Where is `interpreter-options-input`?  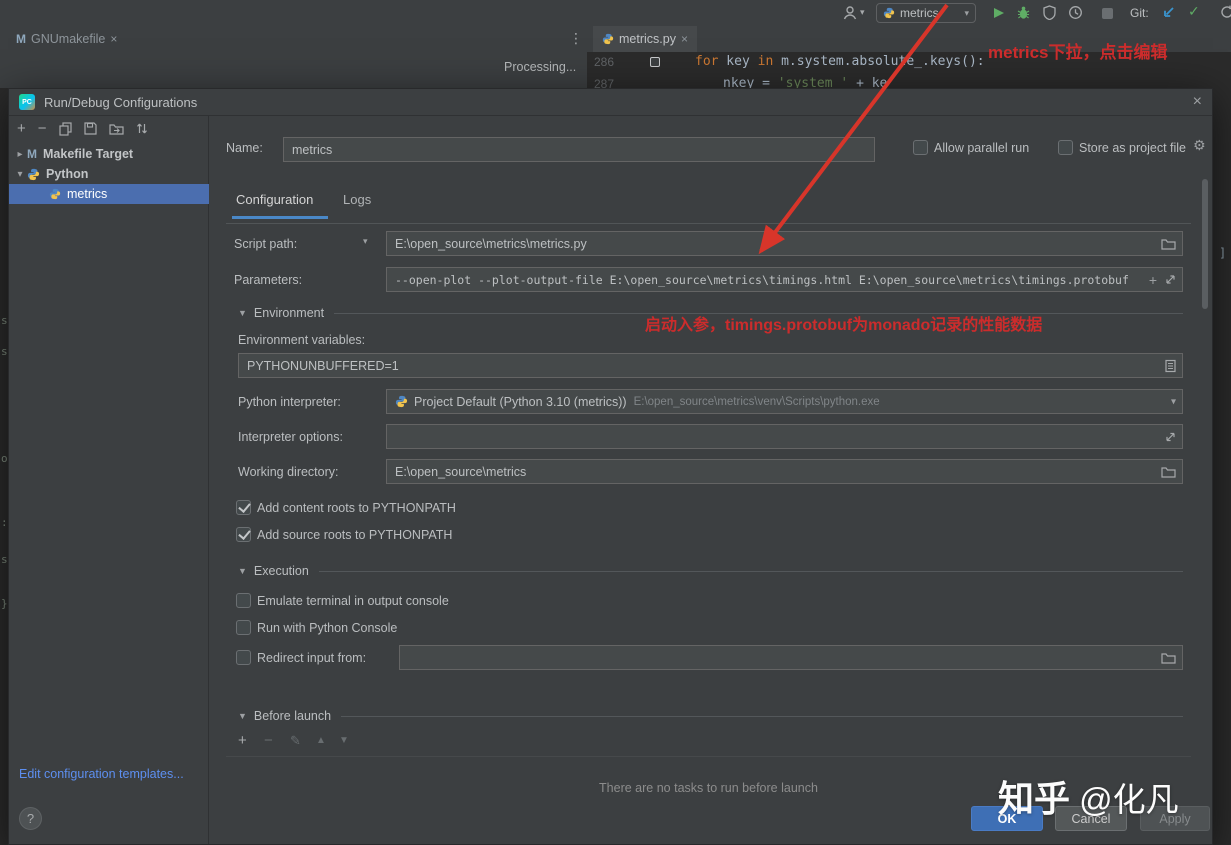 interpreter-options-input is located at coordinates (784, 436).